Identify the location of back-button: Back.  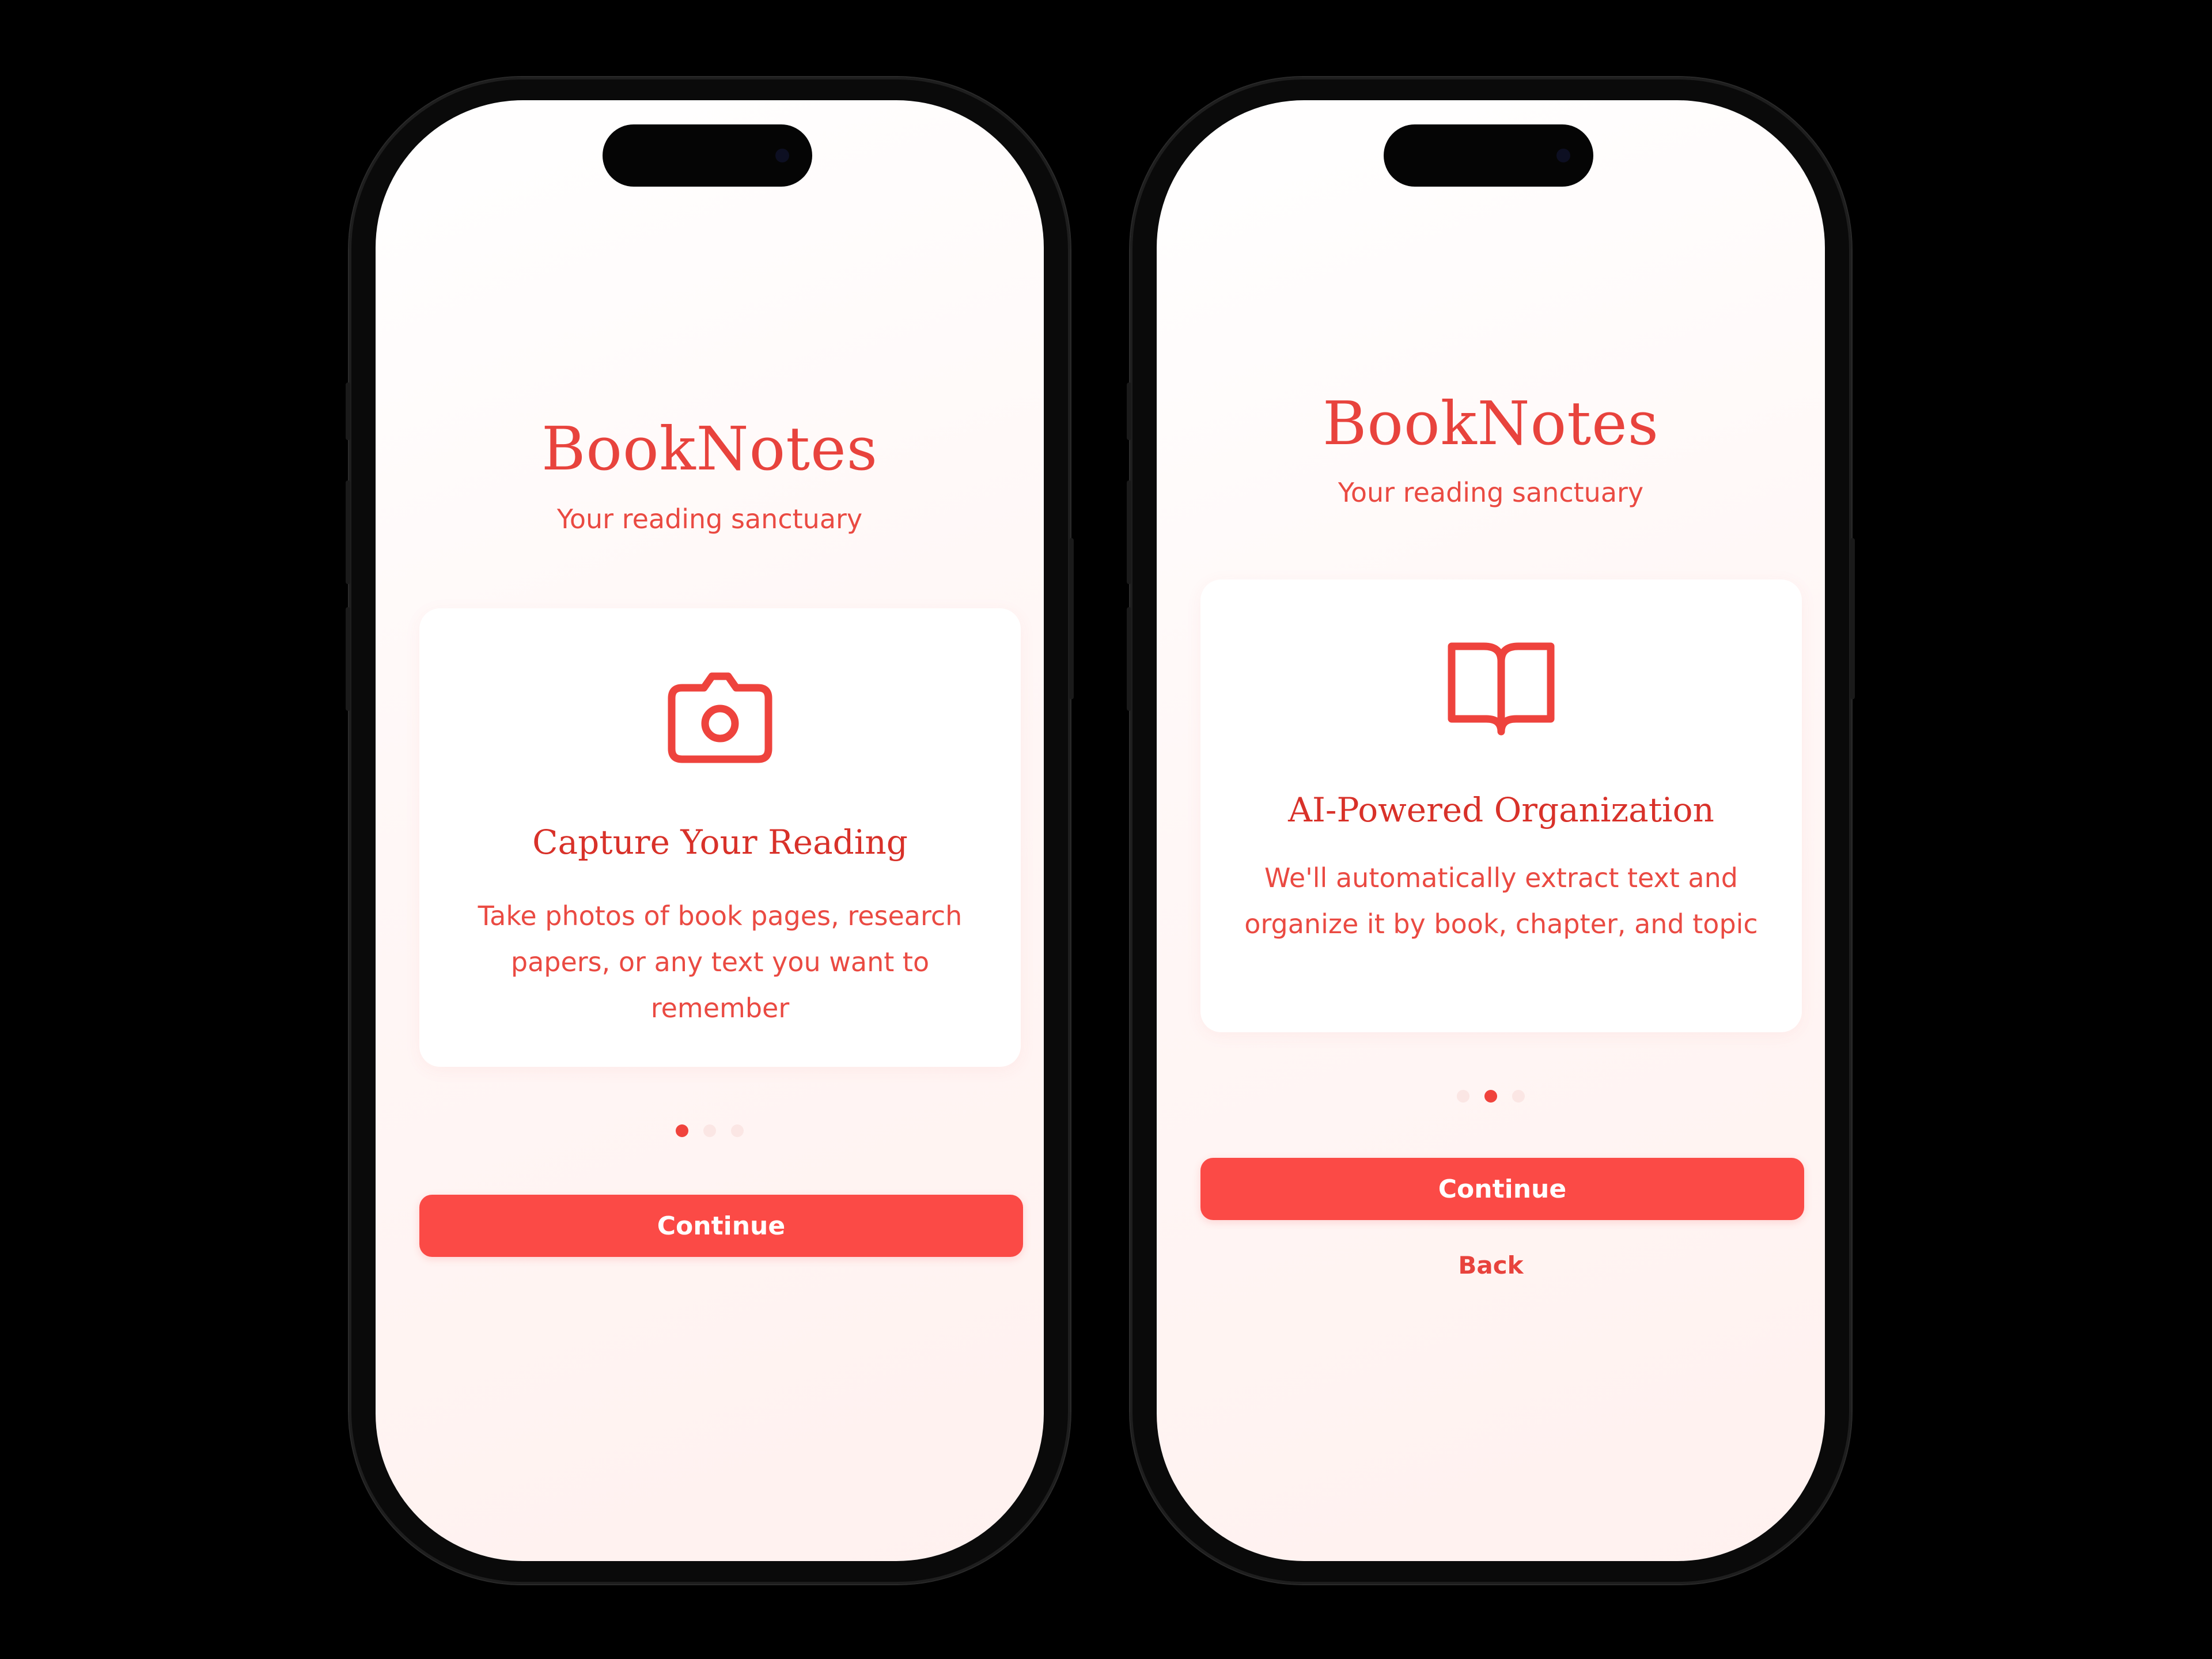
(1491, 1265).